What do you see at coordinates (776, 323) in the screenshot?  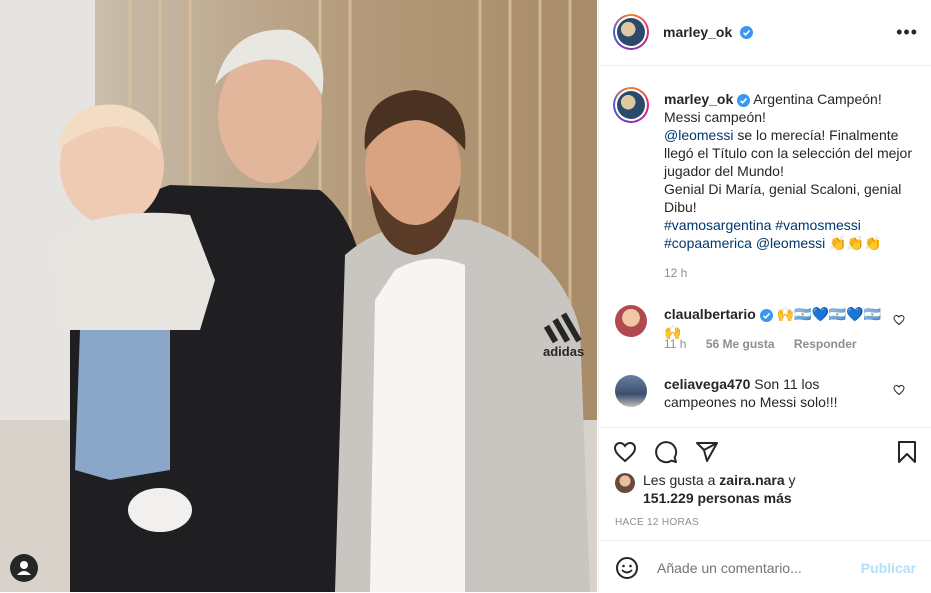 I see `comment-1: claualbertario 🙌🇦🇷💙🇦🇷💙🇦🇷🙌` at bounding box center [776, 323].